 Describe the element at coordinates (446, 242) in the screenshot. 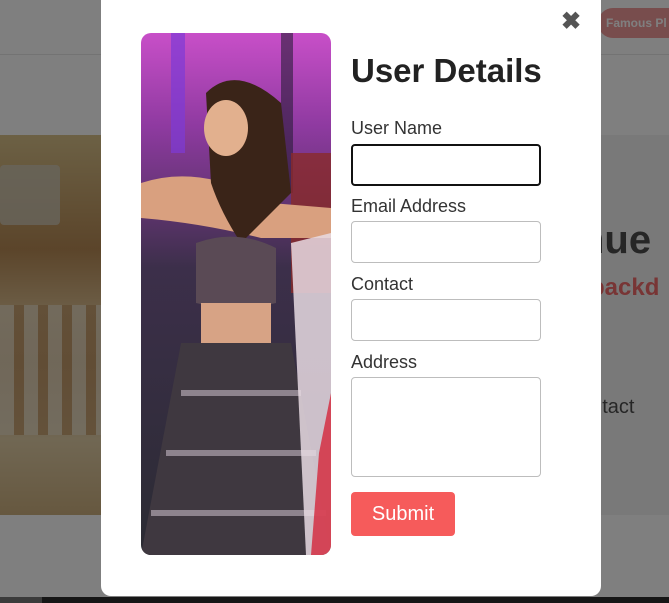

I see `email-address-input` at that location.